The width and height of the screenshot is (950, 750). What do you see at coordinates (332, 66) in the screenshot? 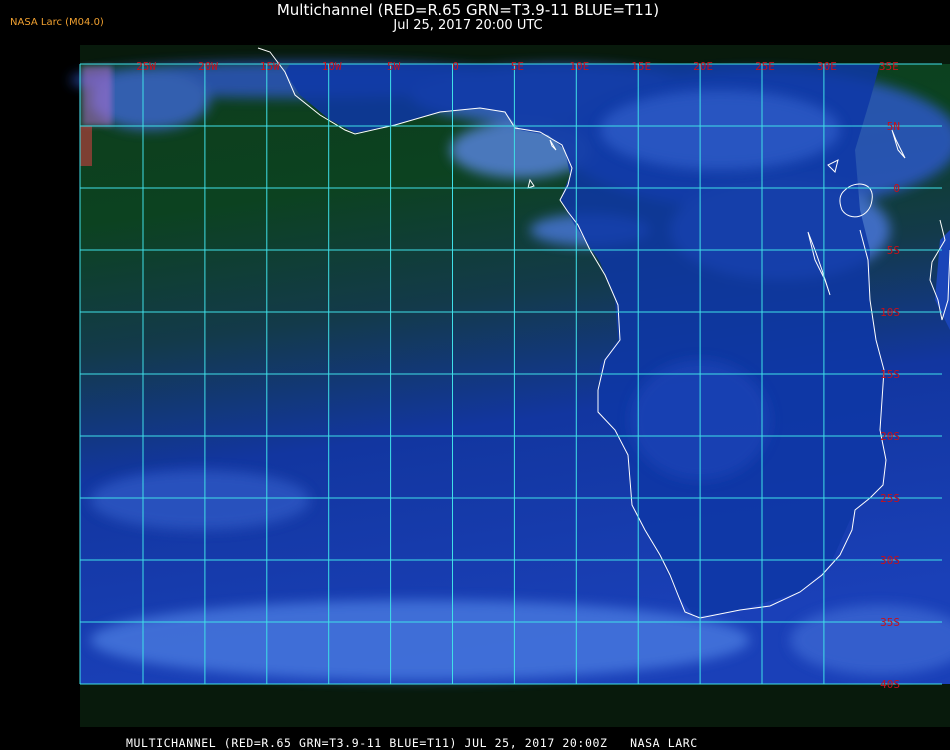
I see `longitude-label: 10W` at bounding box center [332, 66].